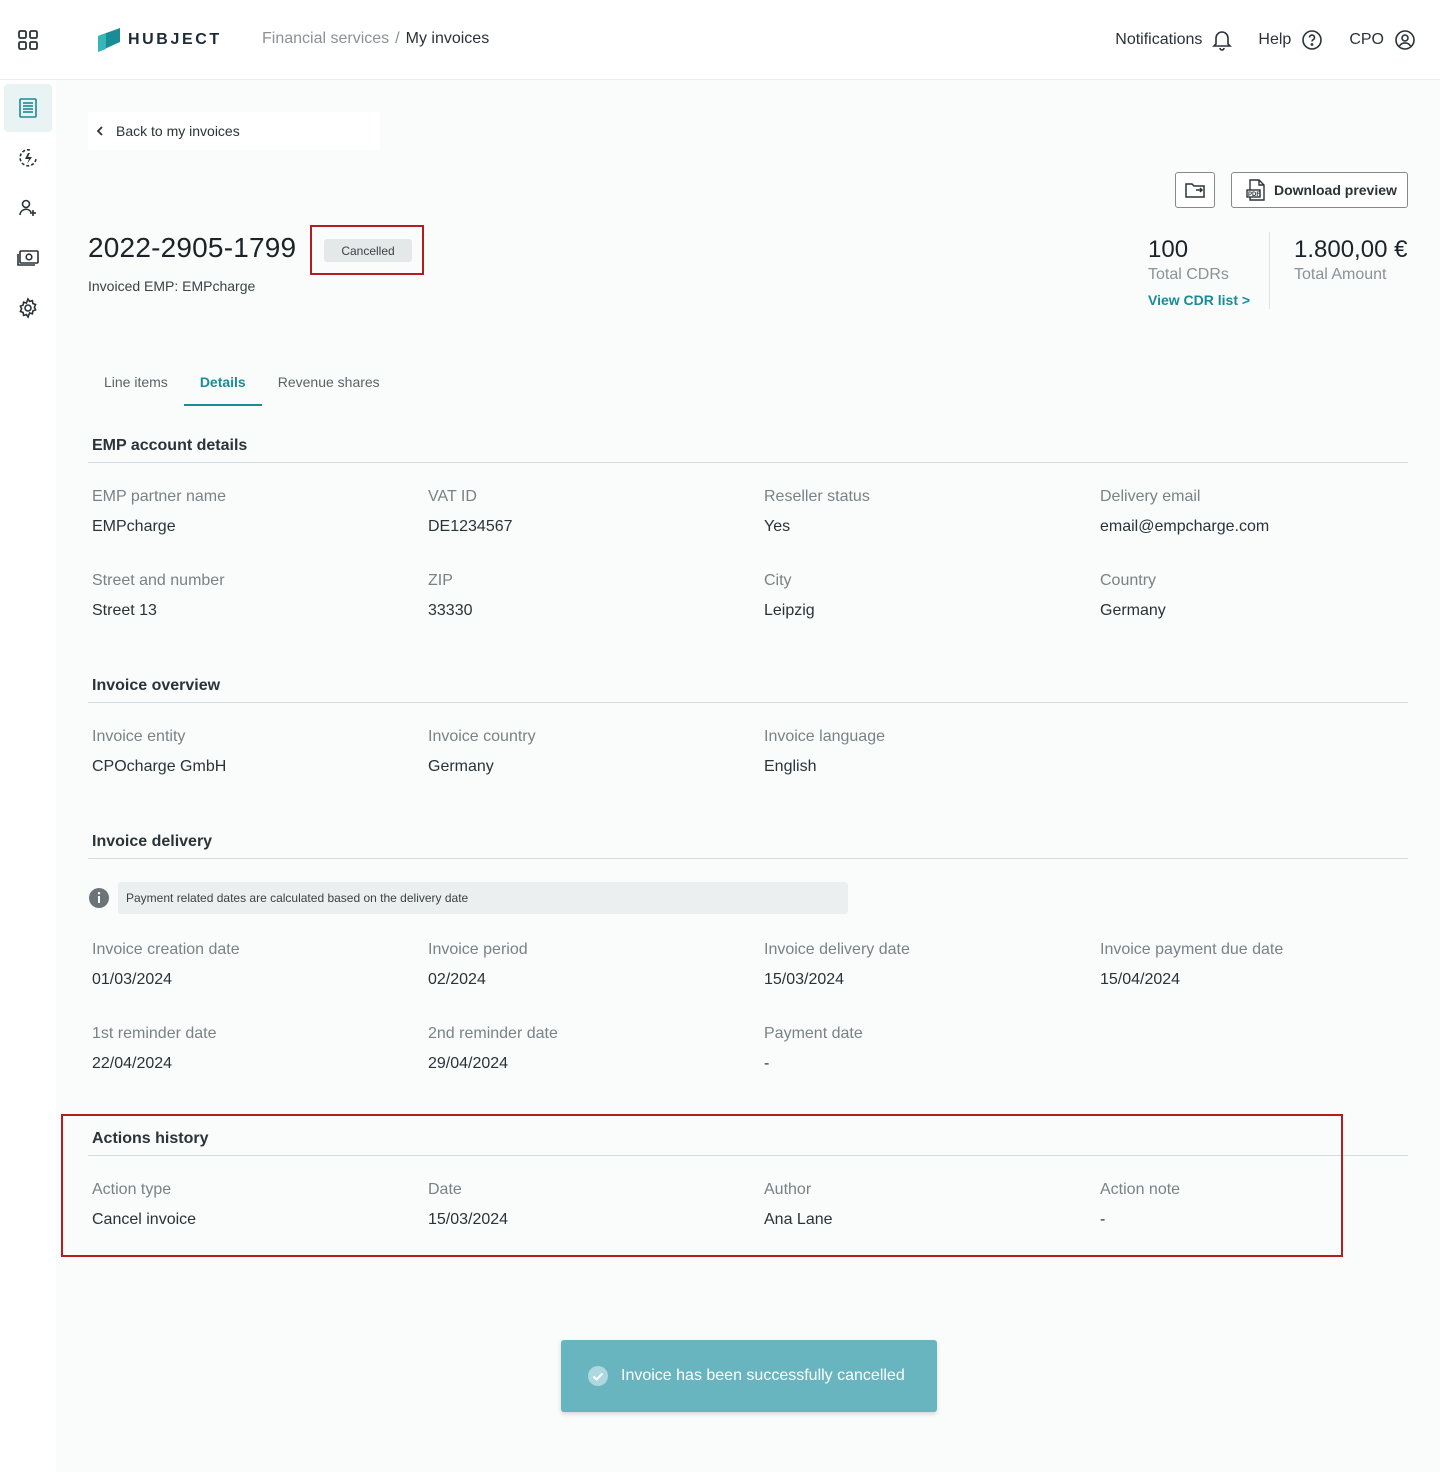 The height and width of the screenshot is (1472, 1440). I want to click on field-value: Street 13, so click(124, 610).